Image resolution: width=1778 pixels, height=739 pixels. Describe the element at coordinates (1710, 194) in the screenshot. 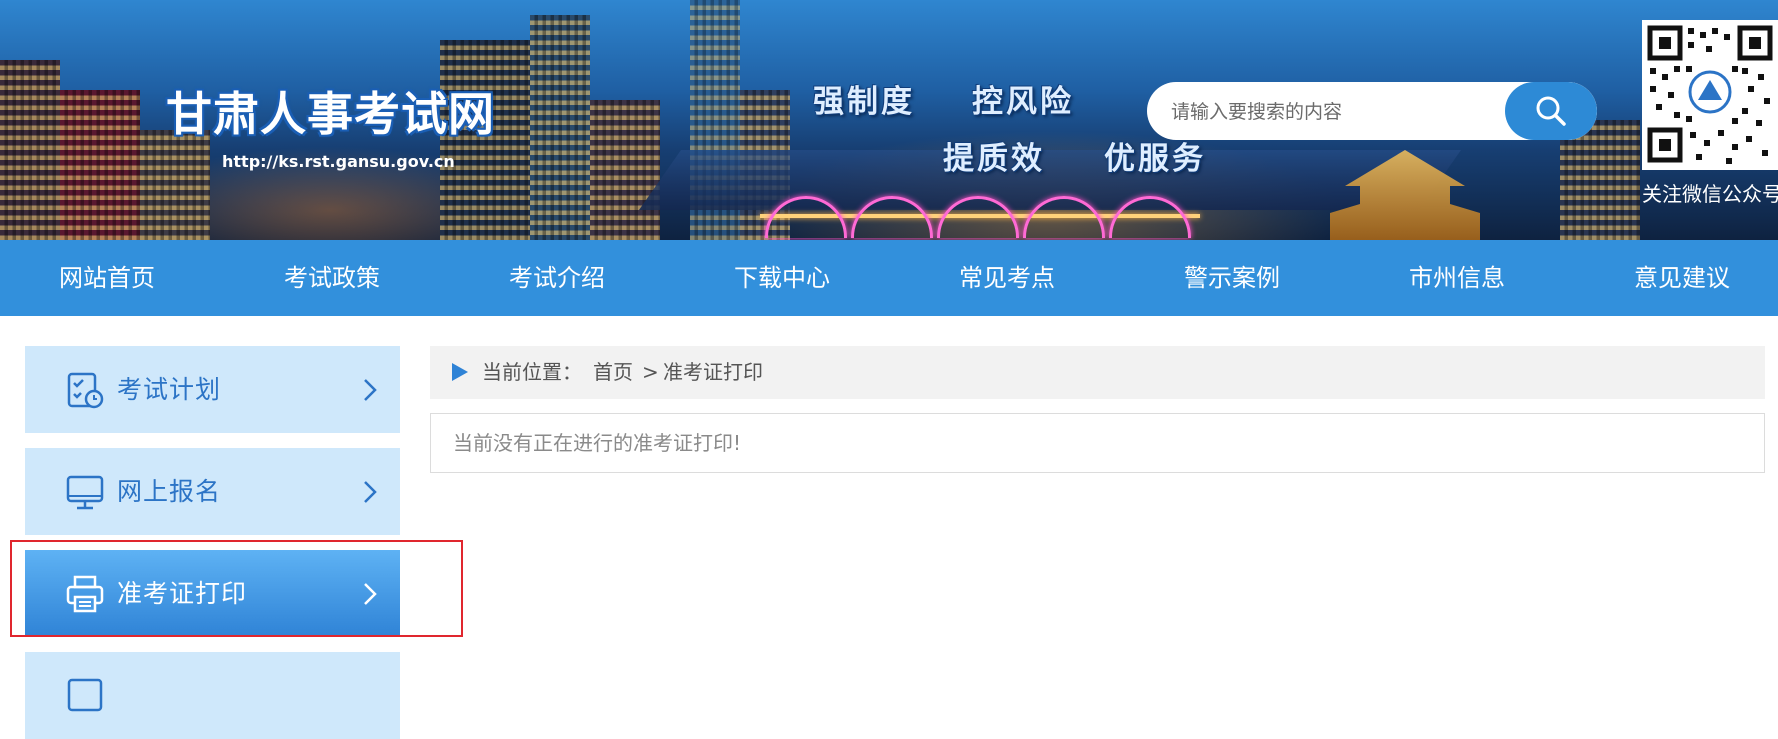

I see `qr-label: 关注微信公众号` at that location.